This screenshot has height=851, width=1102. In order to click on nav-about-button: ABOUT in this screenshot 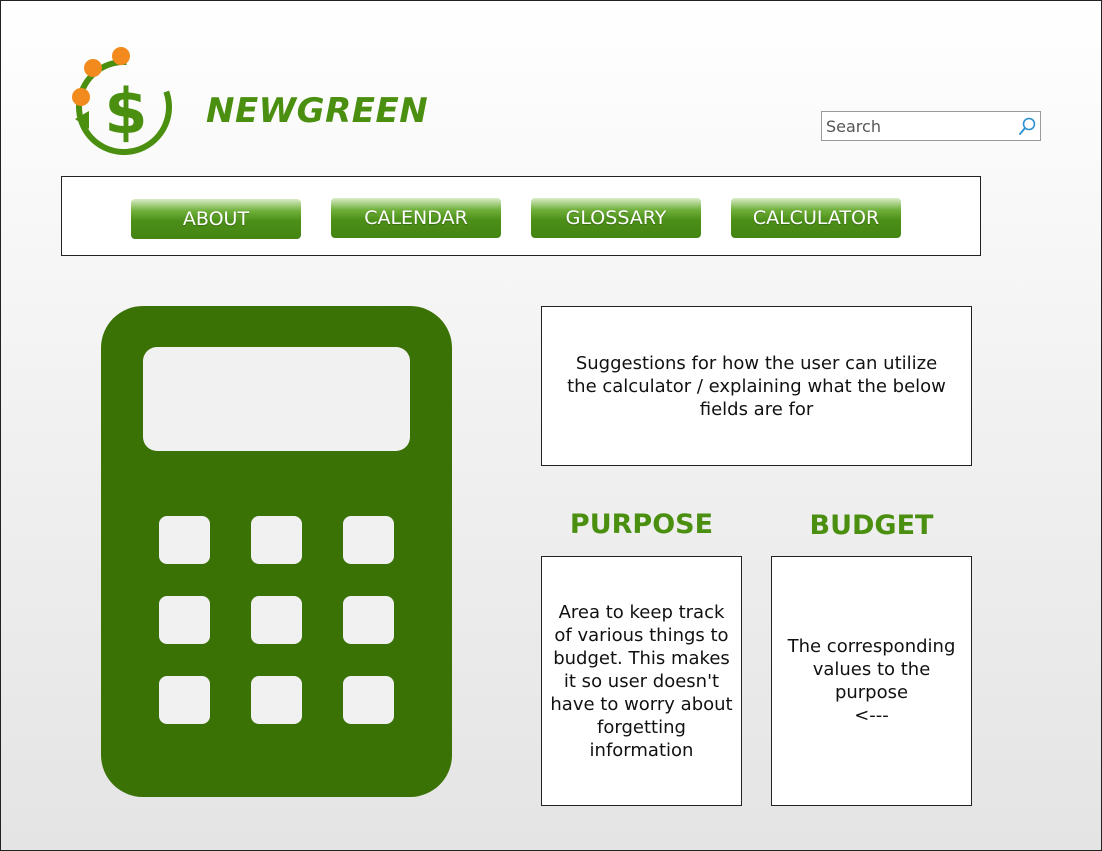, I will do `click(216, 219)`.